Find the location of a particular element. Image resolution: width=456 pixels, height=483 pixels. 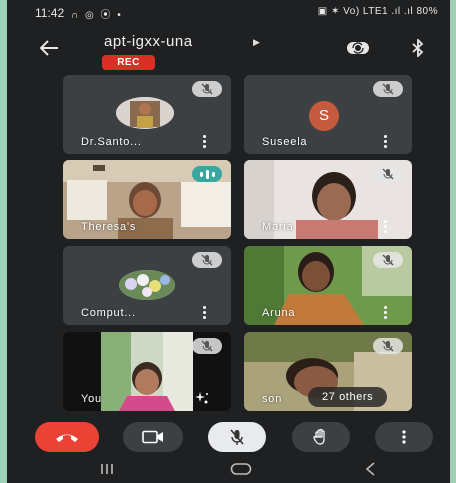

hand-icon is located at coordinates (319, 436).